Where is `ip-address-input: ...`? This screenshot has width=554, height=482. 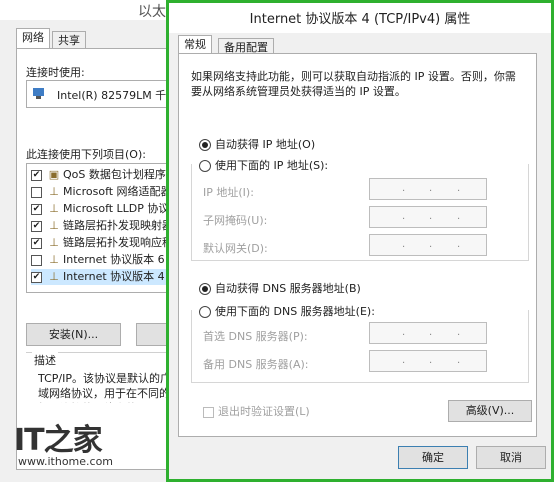 ip-address-input: ... is located at coordinates (428, 189).